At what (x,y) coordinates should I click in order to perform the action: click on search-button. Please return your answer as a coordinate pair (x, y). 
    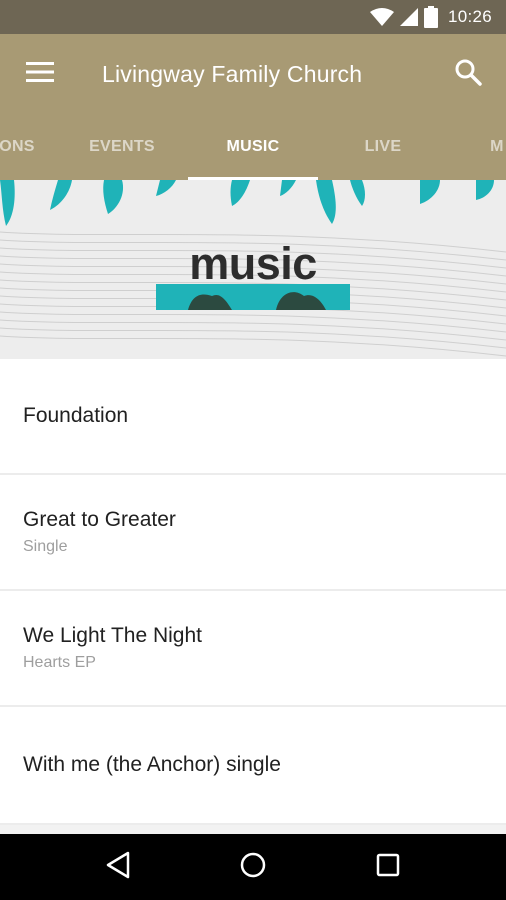
    Looking at the image, I should click on (468, 74).